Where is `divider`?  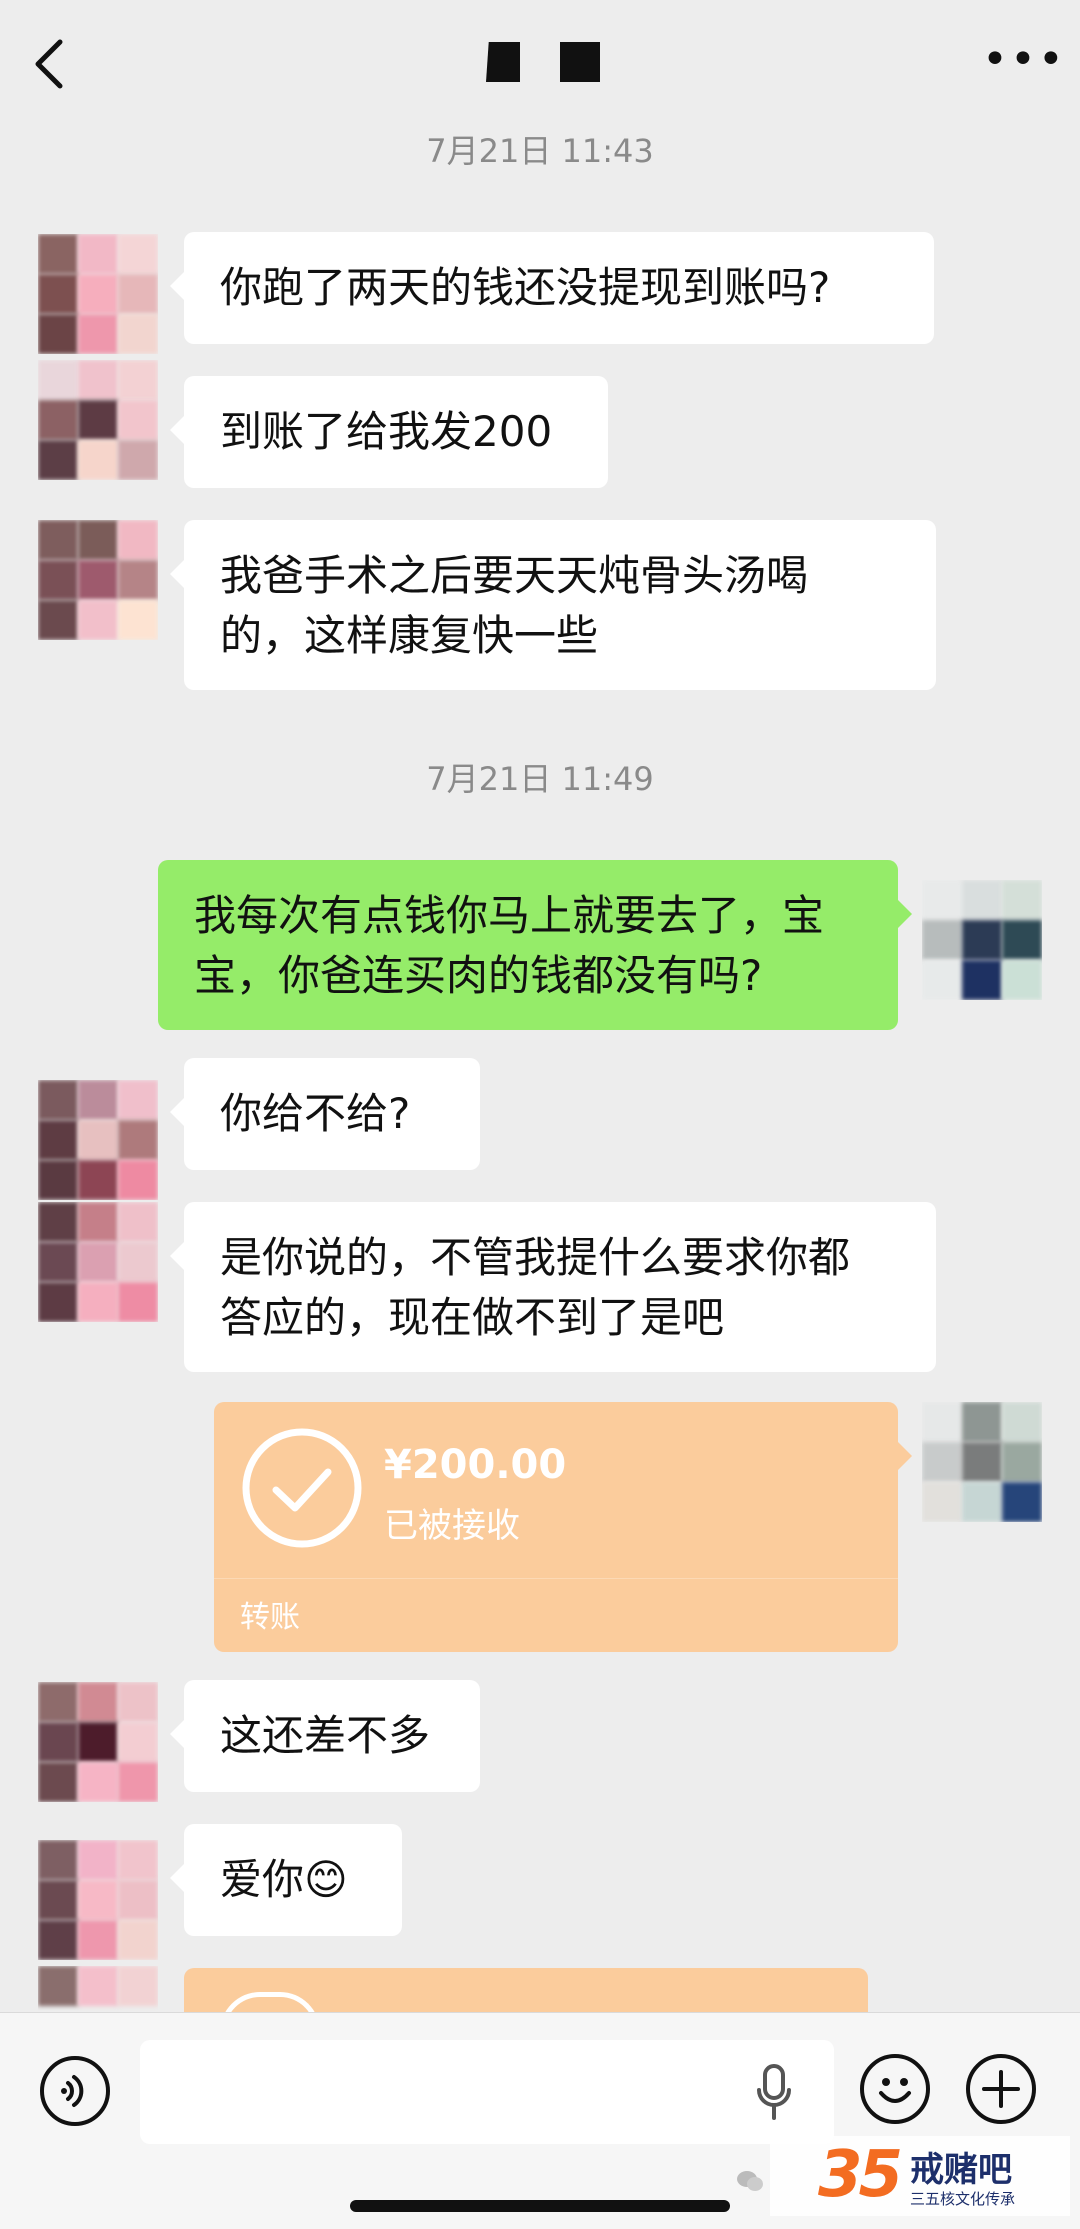 divider is located at coordinates (556, 1578).